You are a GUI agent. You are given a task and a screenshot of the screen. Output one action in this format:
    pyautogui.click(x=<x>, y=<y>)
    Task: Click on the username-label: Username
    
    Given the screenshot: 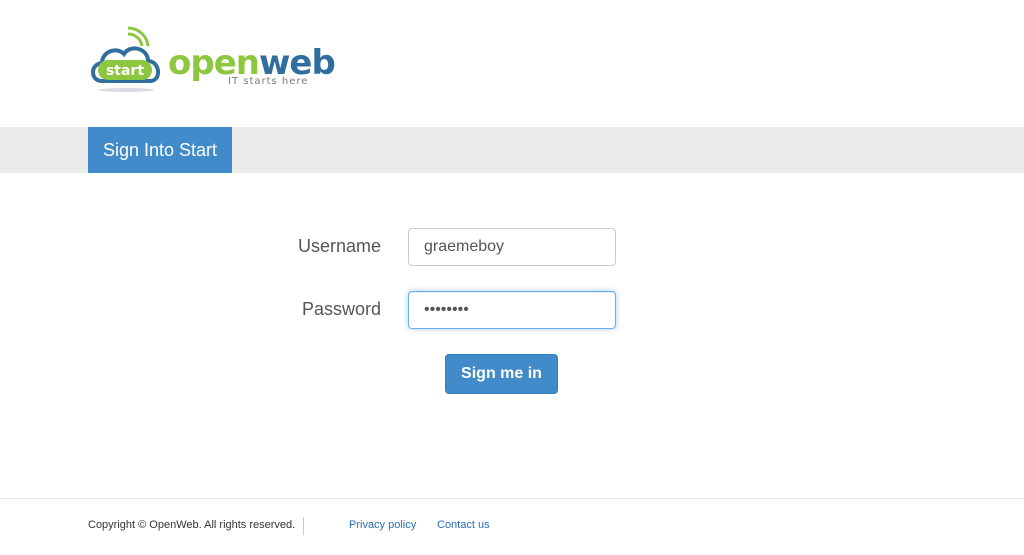 What is the action you would take?
    pyautogui.click(x=339, y=246)
    